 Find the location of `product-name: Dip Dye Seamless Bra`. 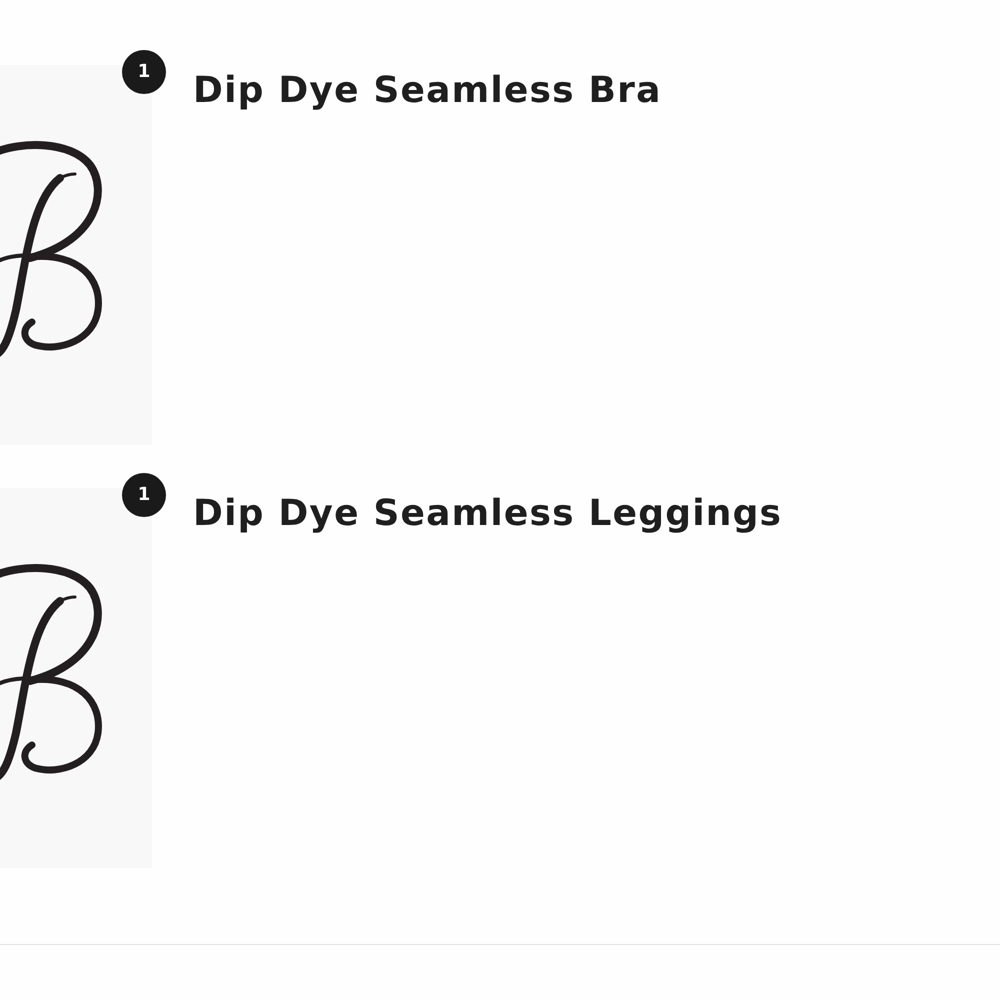

product-name: Dip Dye Seamless Bra is located at coordinates (427, 91).